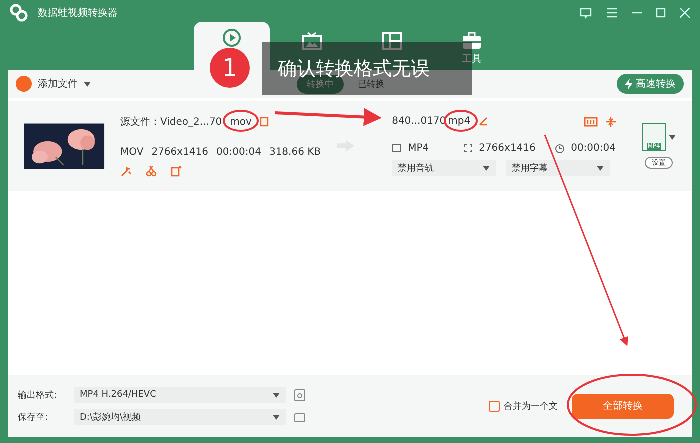  Describe the element at coordinates (560, 149) in the screenshot. I see `clock-icon` at that location.